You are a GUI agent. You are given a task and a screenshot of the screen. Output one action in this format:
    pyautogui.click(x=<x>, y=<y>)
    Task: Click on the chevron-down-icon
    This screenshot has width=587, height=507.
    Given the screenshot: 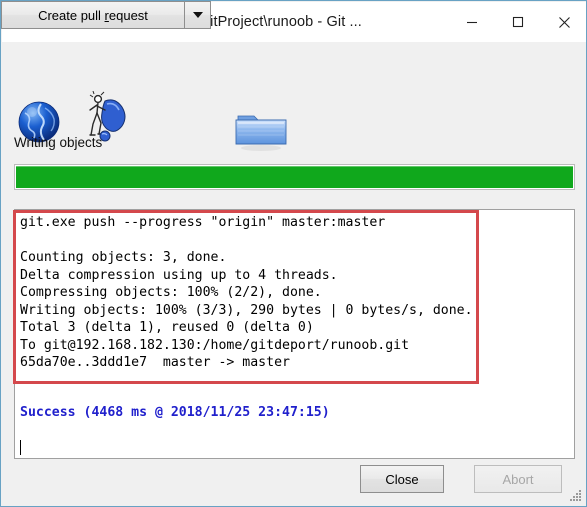 What is the action you would take?
    pyautogui.click(x=197, y=15)
    